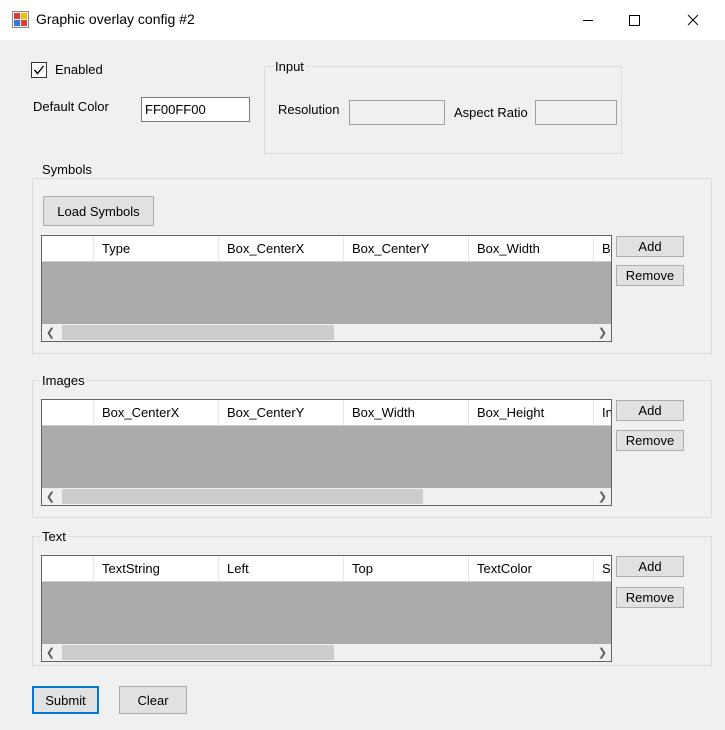 The width and height of the screenshot is (725, 730). I want to click on column-header: TextString, so click(156, 568).